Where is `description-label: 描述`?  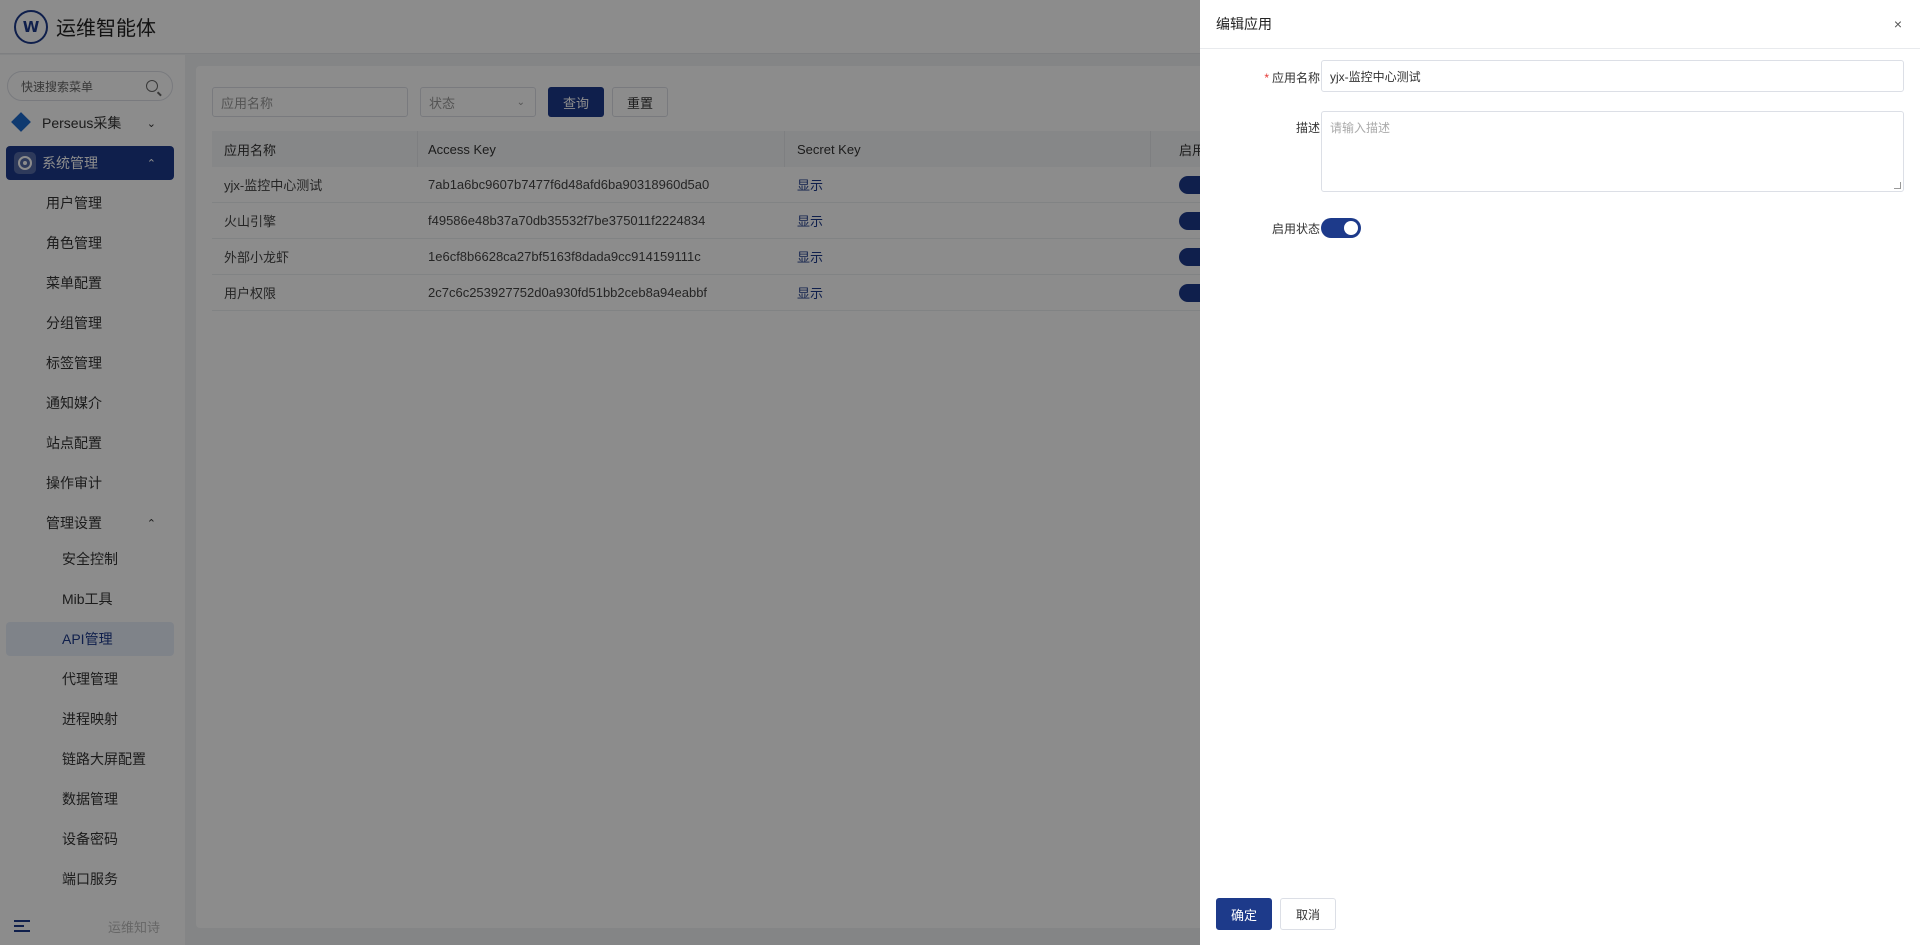
description-label: 描述 is located at coordinates (1307, 128).